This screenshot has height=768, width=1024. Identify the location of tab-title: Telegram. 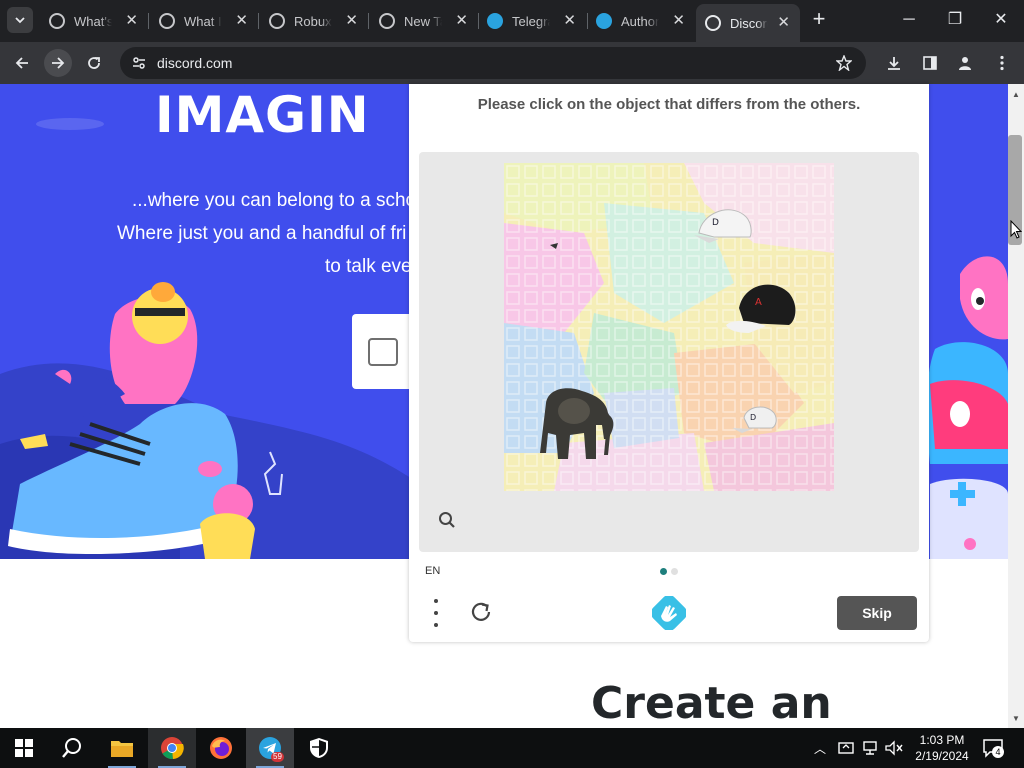
(531, 21).